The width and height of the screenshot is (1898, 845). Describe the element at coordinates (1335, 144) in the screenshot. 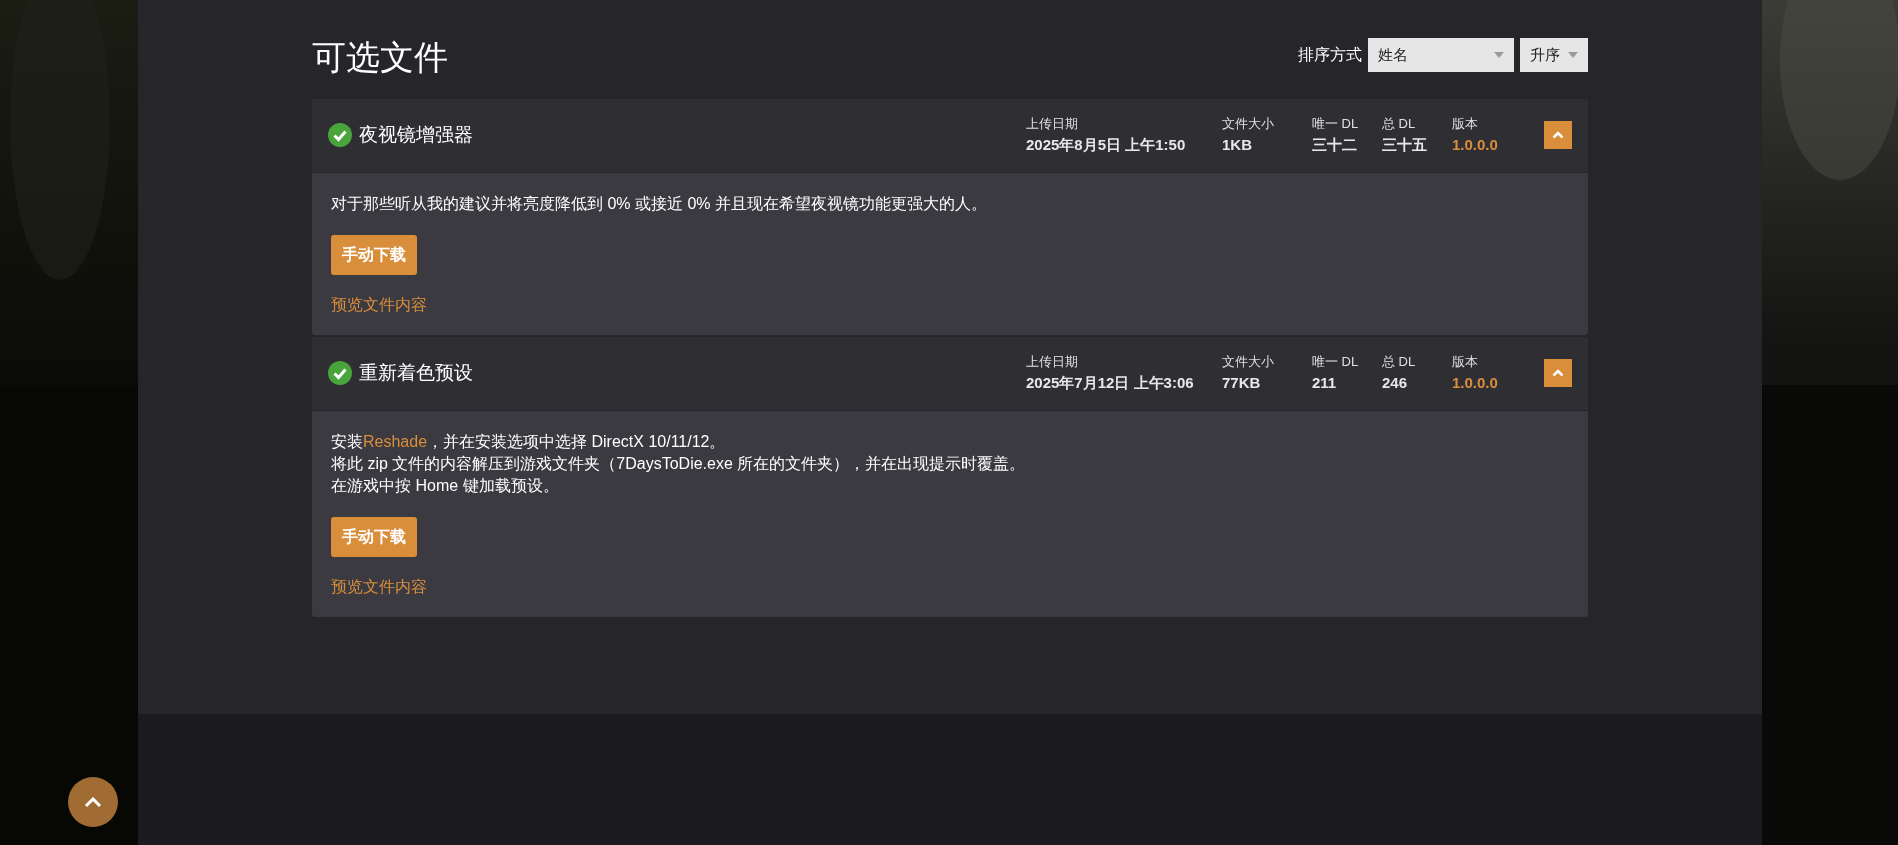

I see `column-value: 三十二` at that location.